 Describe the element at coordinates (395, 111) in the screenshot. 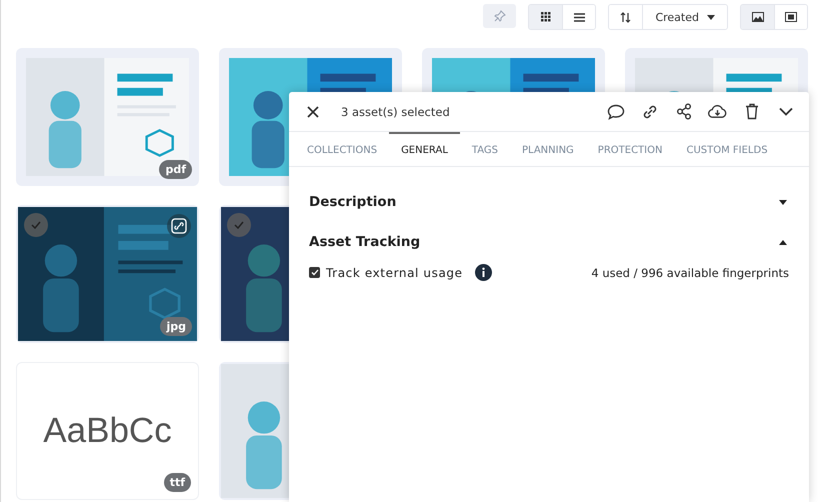

I see `selection-count: 3 asset(s) selected` at that location.